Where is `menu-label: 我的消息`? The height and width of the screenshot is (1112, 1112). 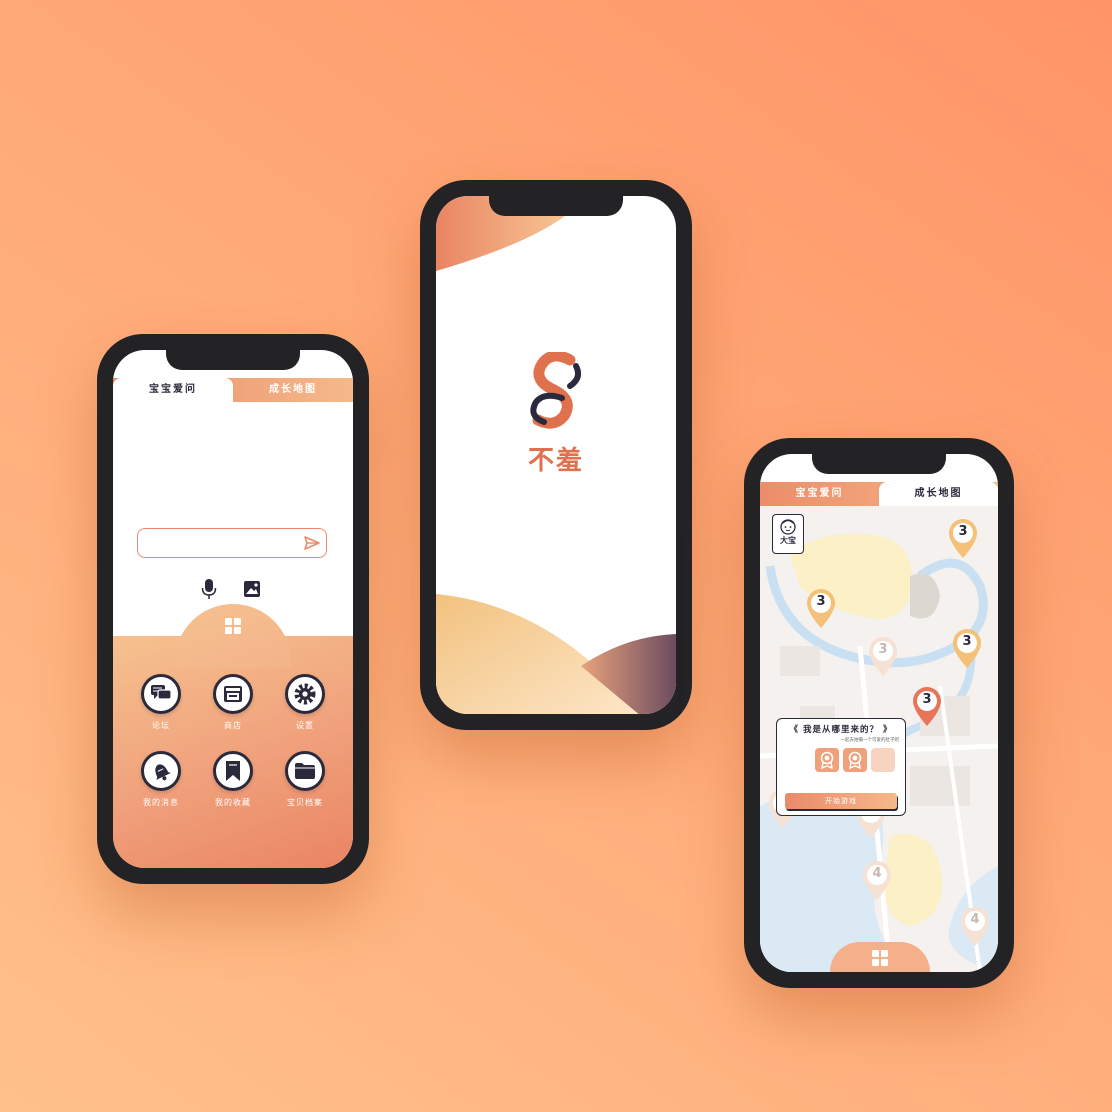
menu-label: 我的消息 is located at coordinates (161, 802).